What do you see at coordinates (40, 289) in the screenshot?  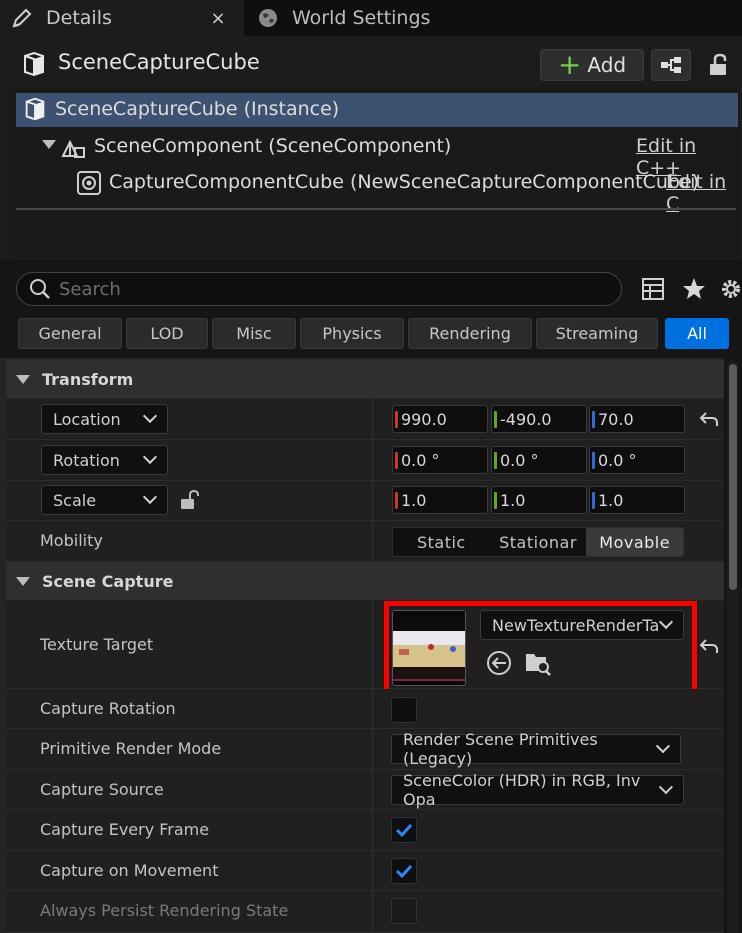 I see `search-icon` at bounding box center [40, 289].